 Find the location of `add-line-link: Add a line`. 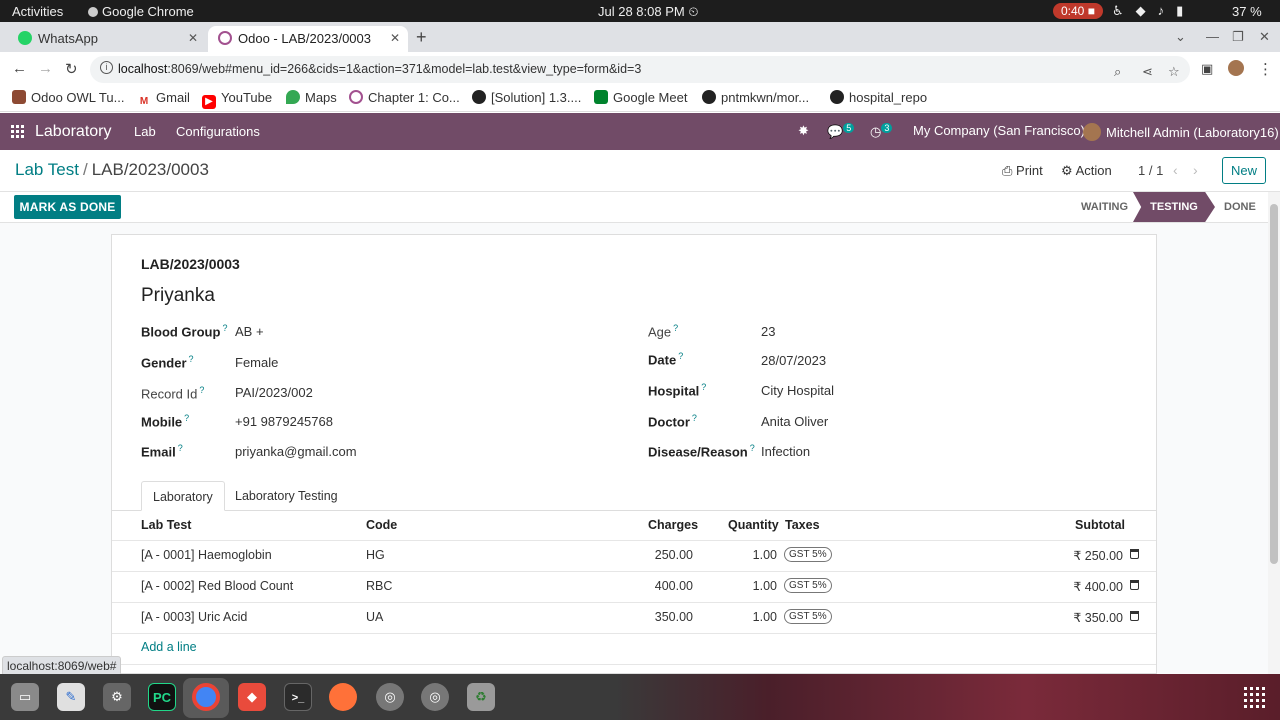

add-line-link: Add a line is located at coordinates (169, 647).